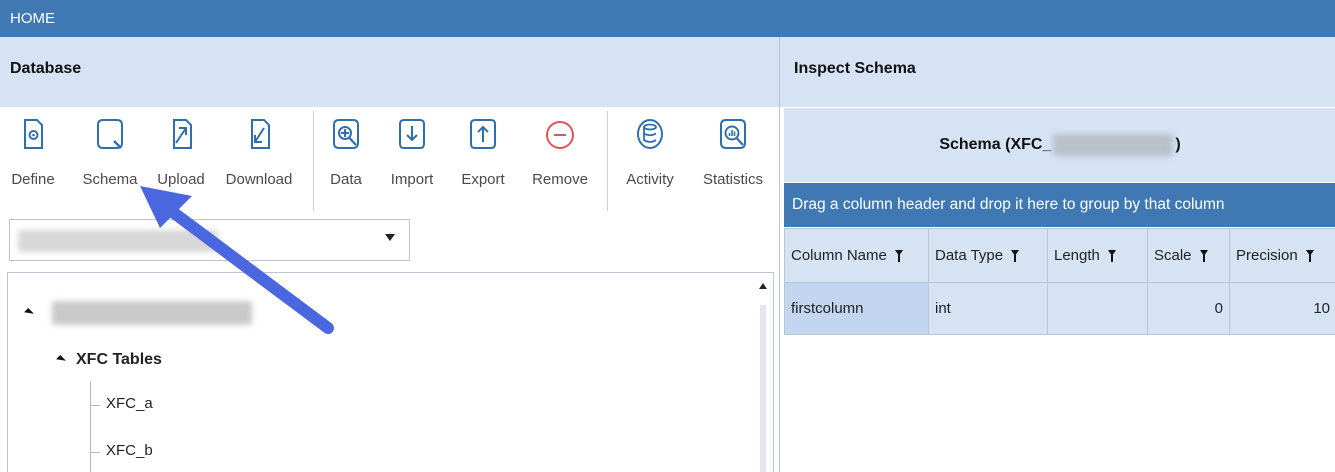 The height and width of the screenshot is (472, 1335). What do you see at coordinates (259, 179) in the screenshot?
I see `download-label: Download` at bounding box center [259, 179].